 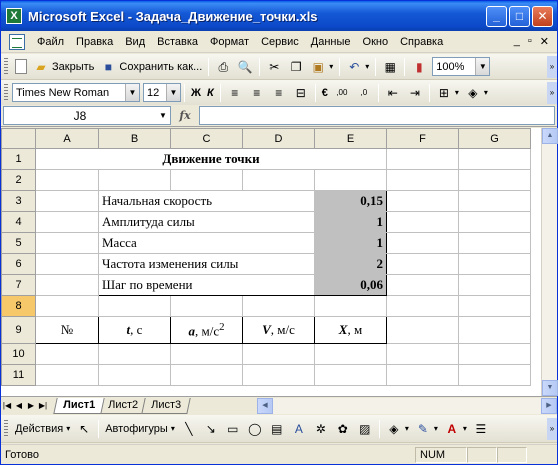 What do you see at coordinates (18, 330) in the screenshot?
I see `row-header-9: 9` at bounding box center [18, 330].